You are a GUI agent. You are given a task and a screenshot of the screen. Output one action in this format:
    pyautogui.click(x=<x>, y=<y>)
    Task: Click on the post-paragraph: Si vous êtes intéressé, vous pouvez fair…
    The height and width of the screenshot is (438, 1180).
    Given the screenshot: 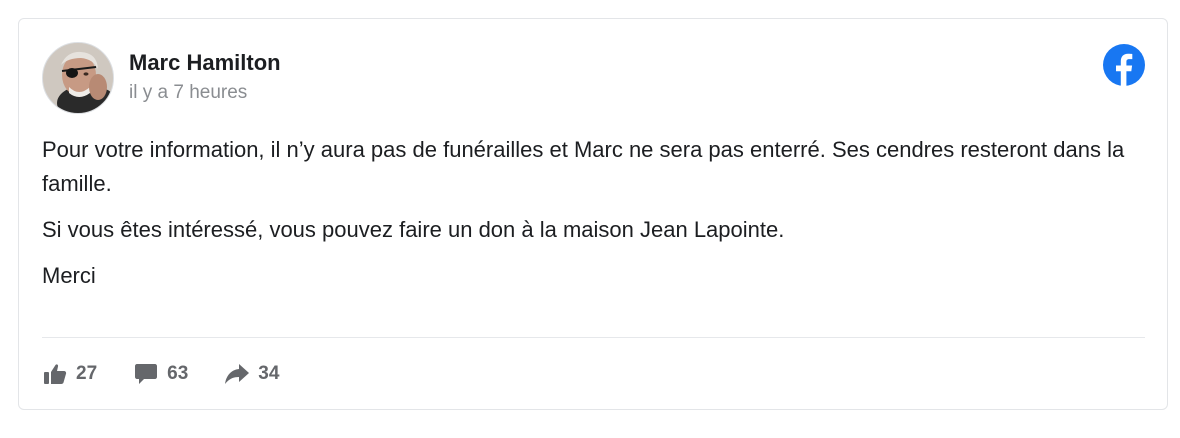 What is the action you would take?
    pyautogui.click(x=413, y=229)
    